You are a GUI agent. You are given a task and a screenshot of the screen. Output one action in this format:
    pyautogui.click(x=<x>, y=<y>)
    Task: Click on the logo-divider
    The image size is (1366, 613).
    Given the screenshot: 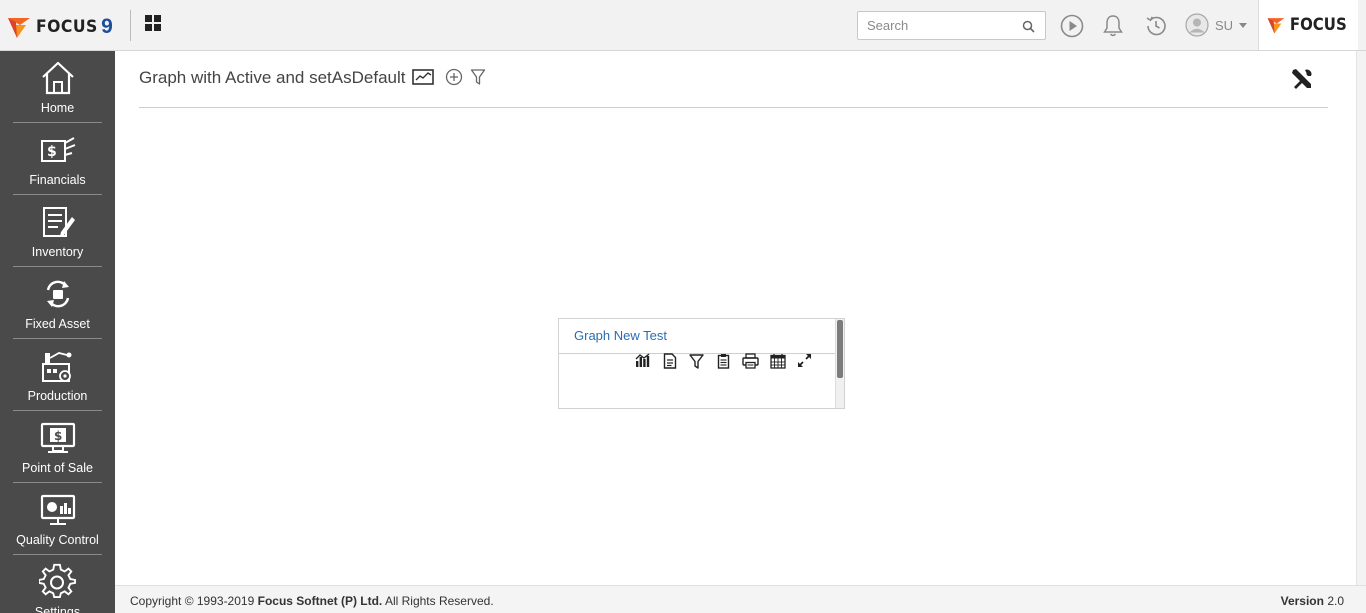 What is the action you would take?
    pyautogui.click(x=130, y=25)
    